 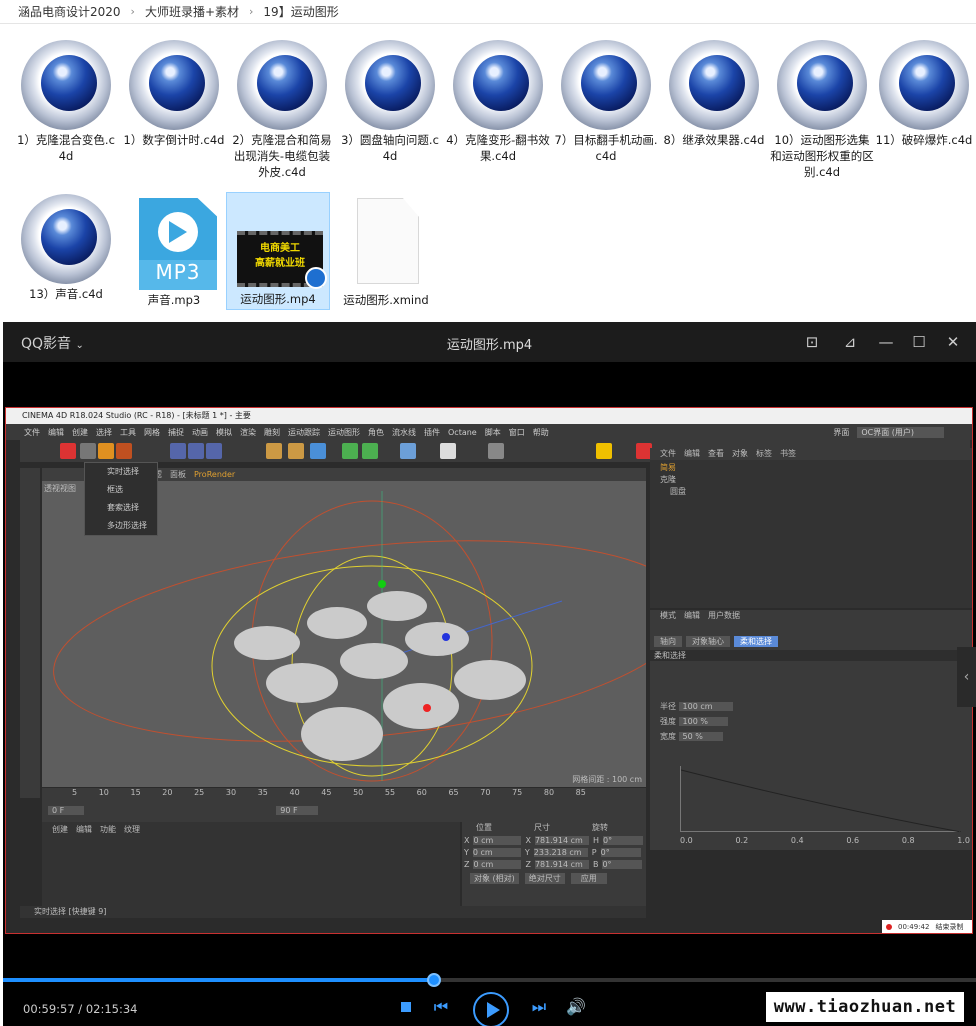 I want to click on breadcrumb-item: 19】运动图形, so click(x=300, y=11).